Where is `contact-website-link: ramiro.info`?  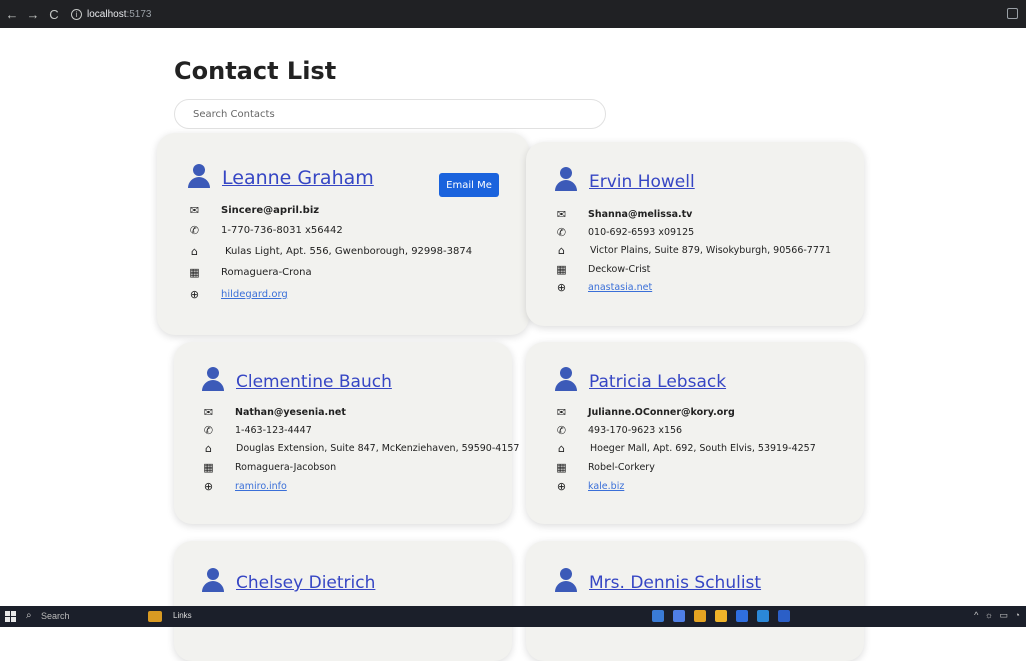
contact-website-link: ramiro.info is located at coordinates (261, 486).